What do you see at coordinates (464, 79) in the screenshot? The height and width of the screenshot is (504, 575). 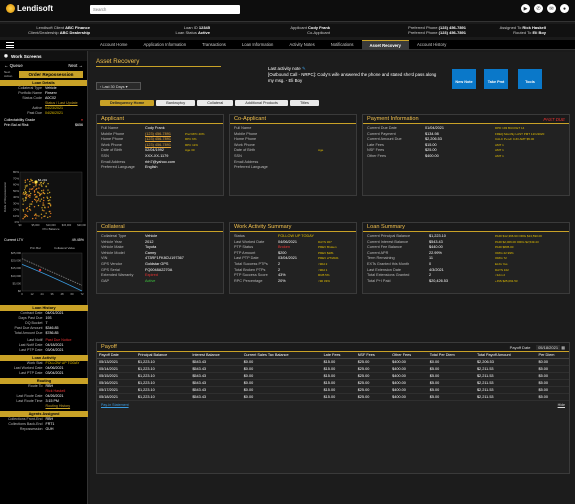 I see `new-note-button: New Note` at bounding box center [464, 79].